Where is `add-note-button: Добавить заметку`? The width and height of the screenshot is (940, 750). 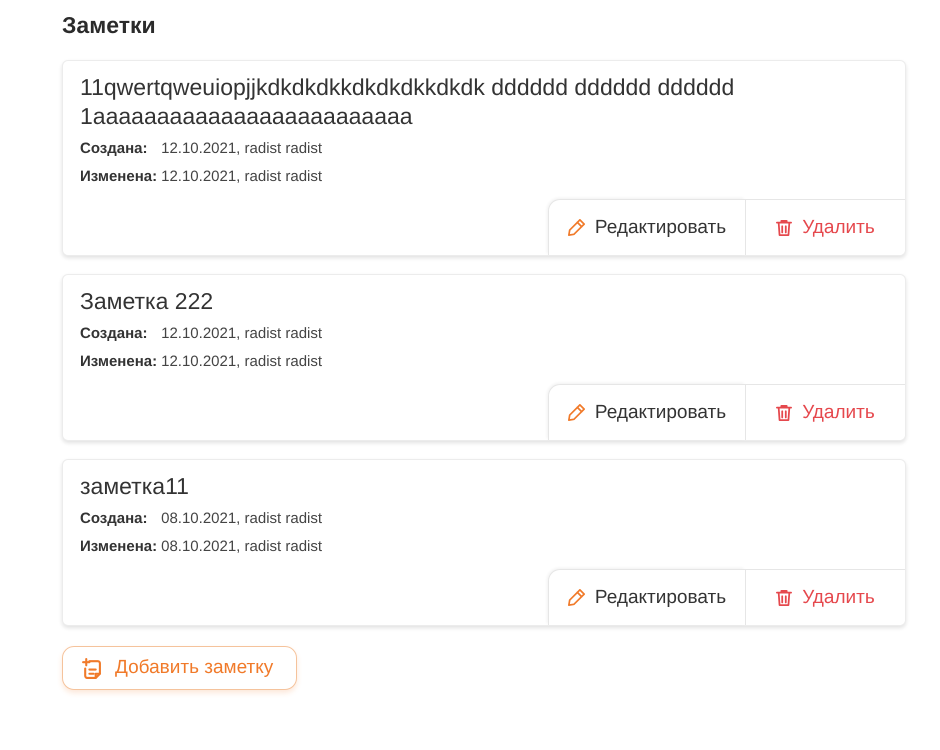 add-note-button: Добавить заметку is located at coordinates (180, 668).